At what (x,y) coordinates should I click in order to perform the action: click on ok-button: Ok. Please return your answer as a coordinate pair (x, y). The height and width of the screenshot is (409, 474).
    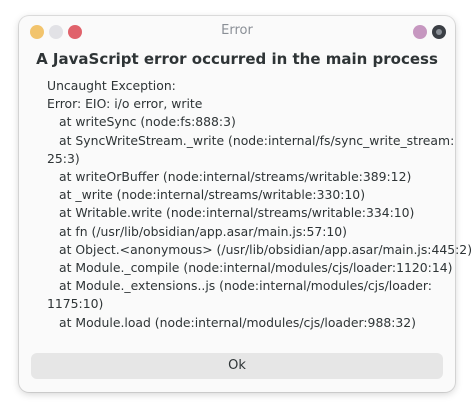
    Looking at the image, I should click on (237, 366).